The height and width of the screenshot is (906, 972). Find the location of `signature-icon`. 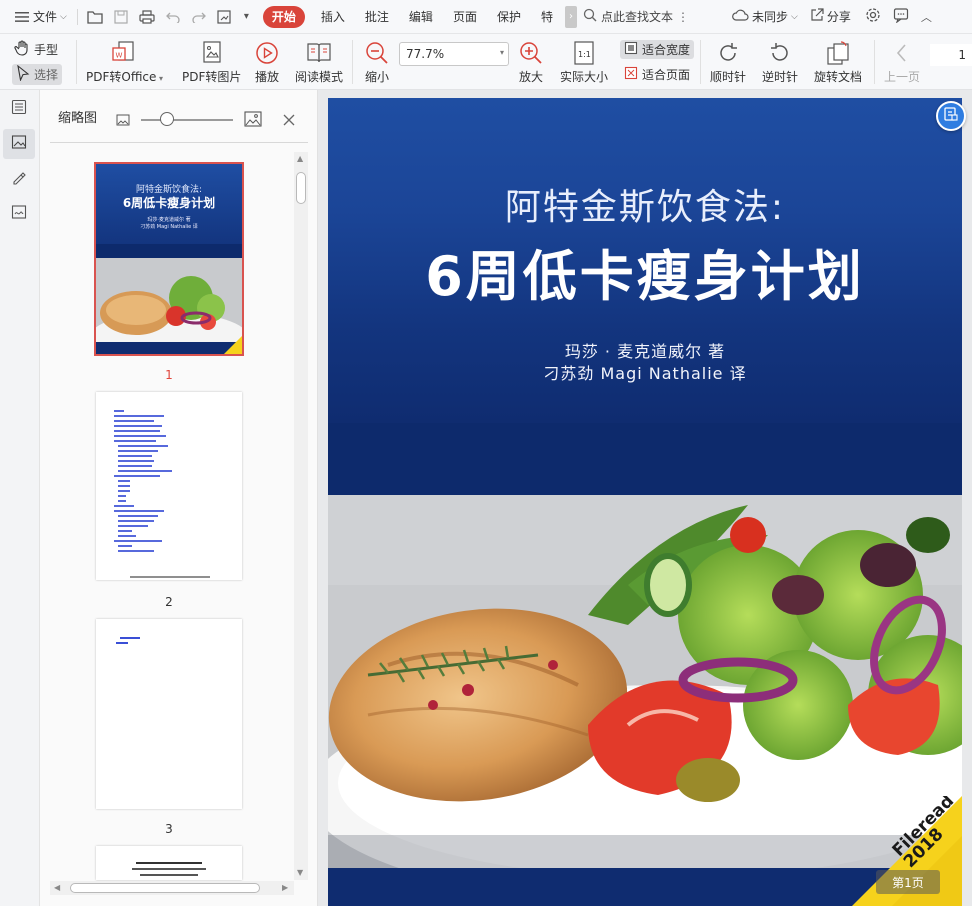

signature-icon is located at coordinates (19, 214).